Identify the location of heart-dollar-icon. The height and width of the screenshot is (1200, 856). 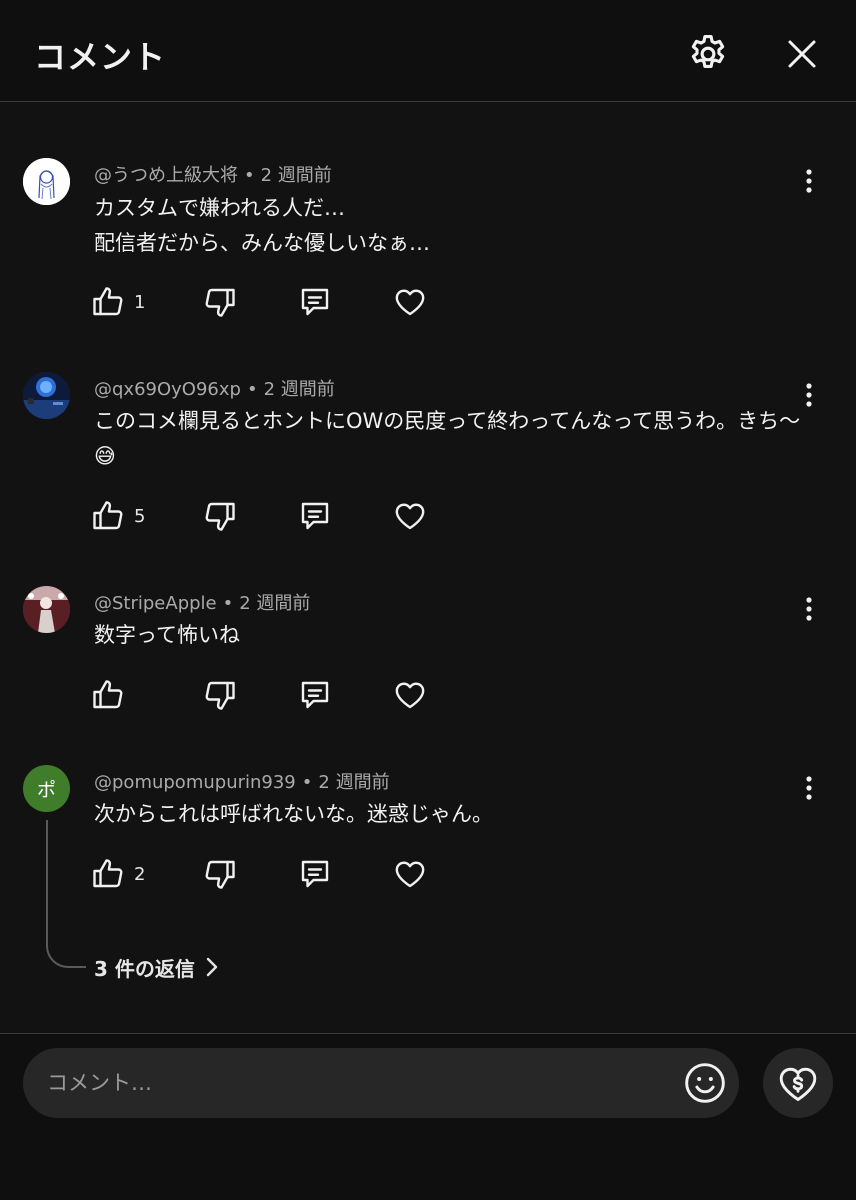
(798, 1084).